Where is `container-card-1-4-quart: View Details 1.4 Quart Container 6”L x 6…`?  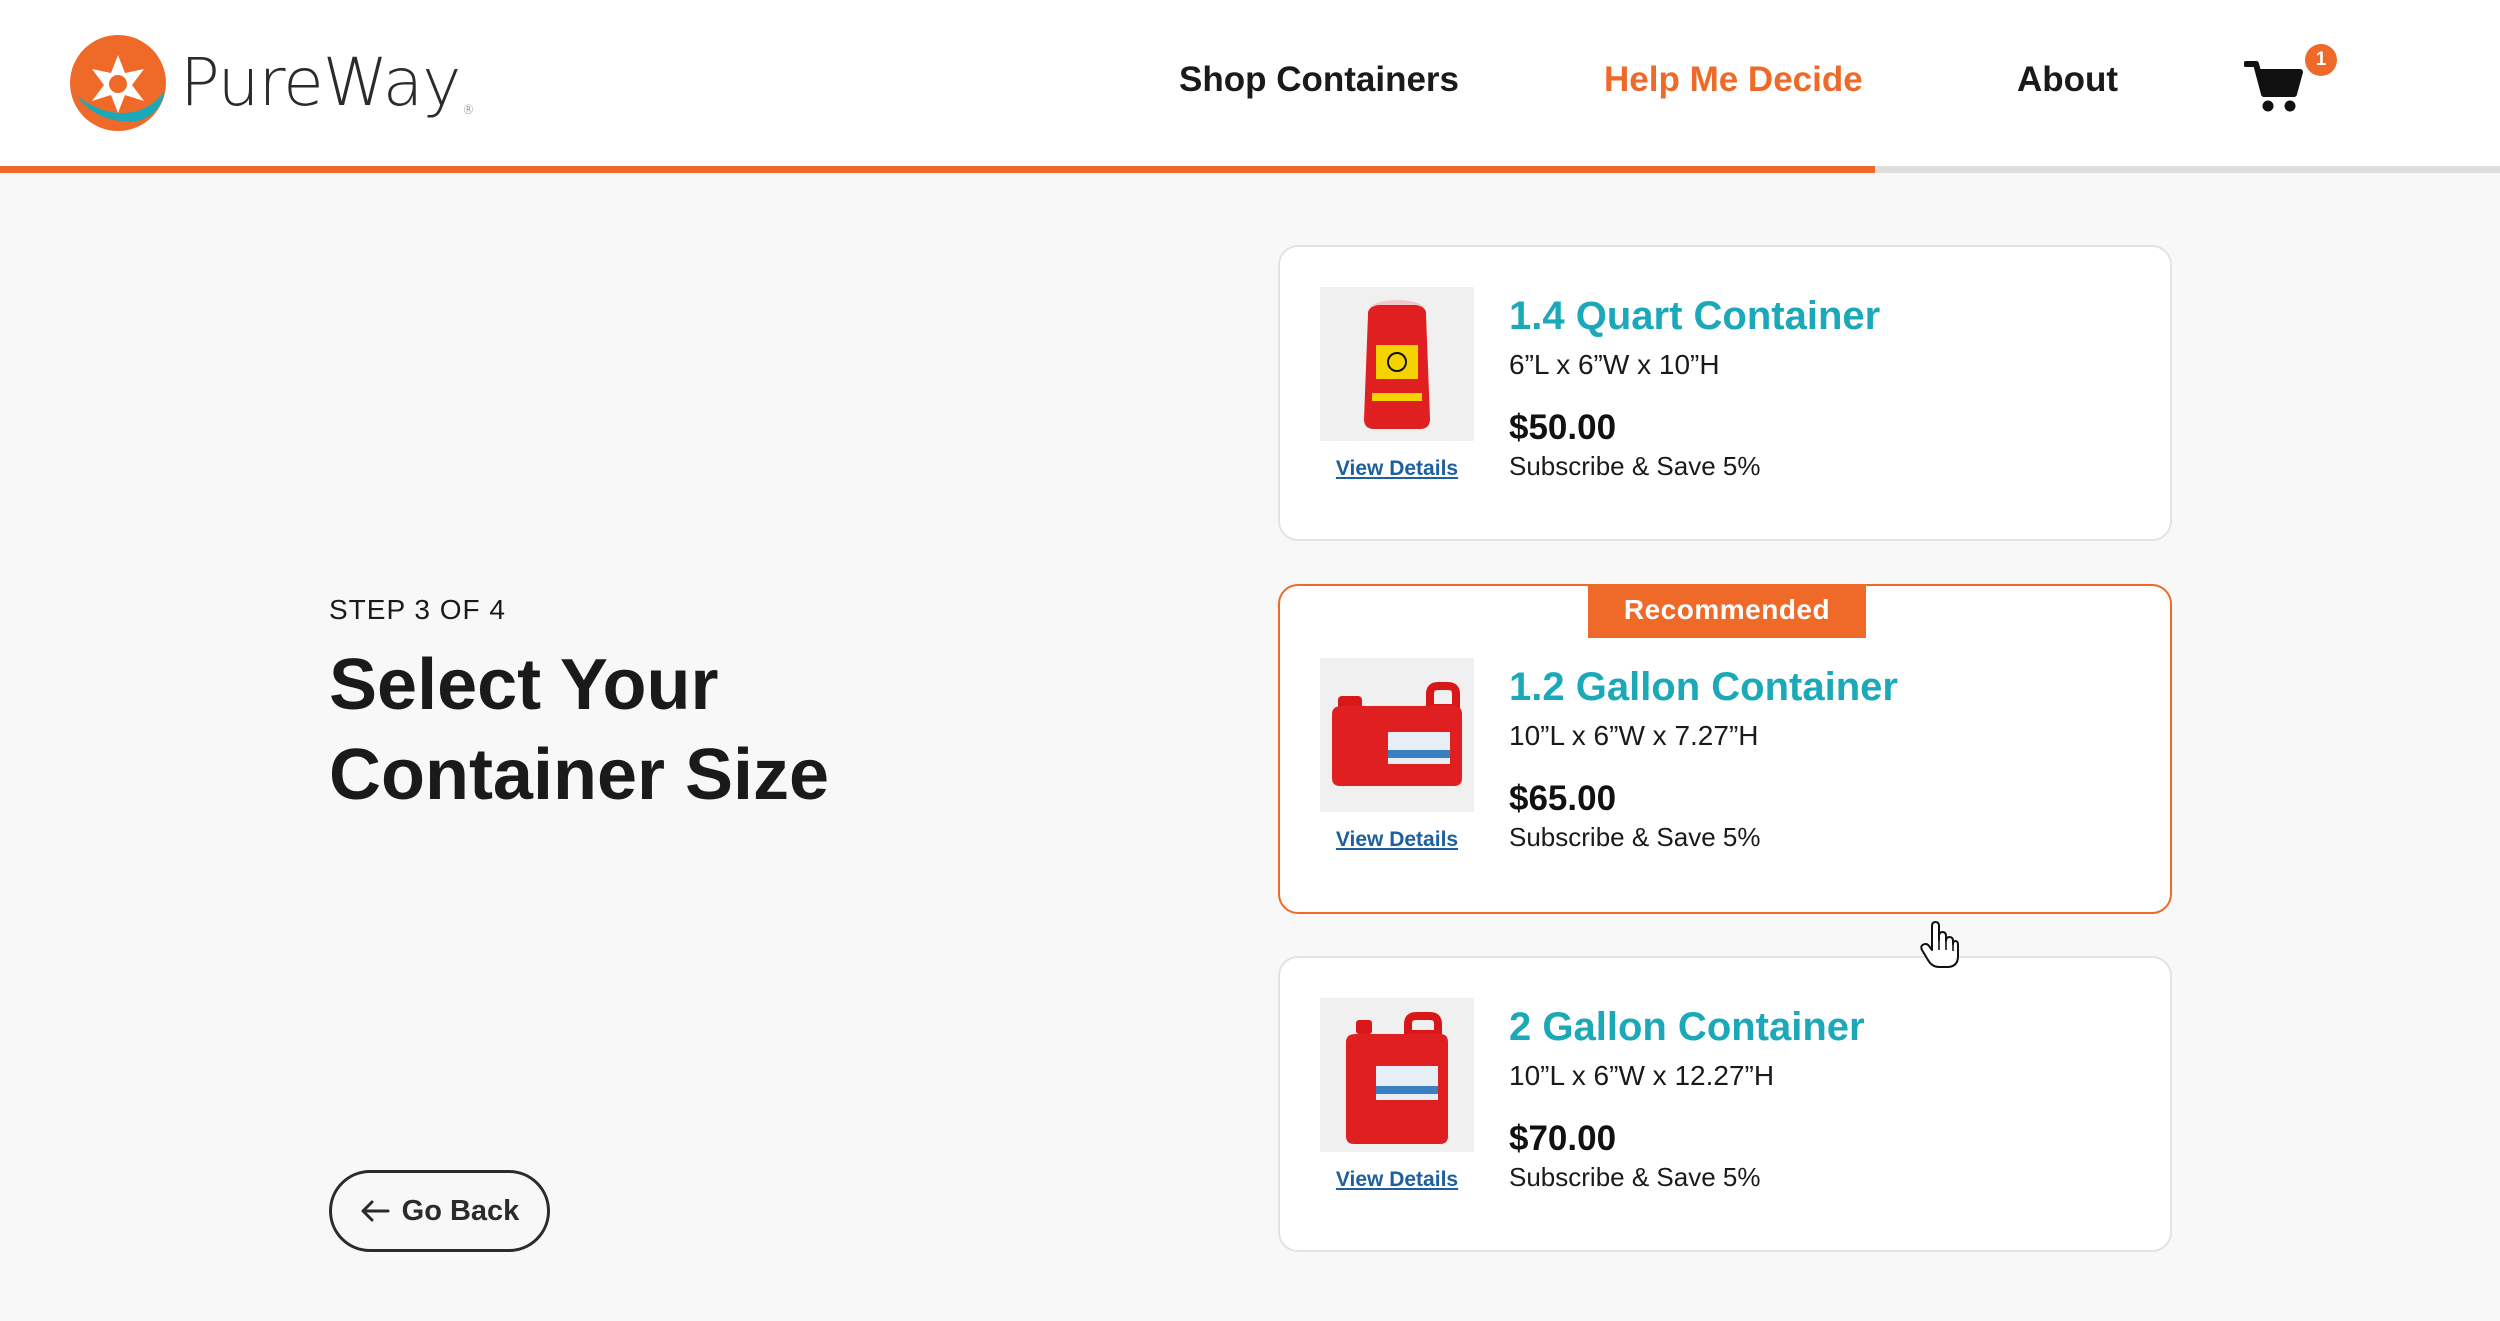
container-card-1-4-quart: View Details 1.4 Quart Container 6”L x 6… is located at coordinates (1725, 393).